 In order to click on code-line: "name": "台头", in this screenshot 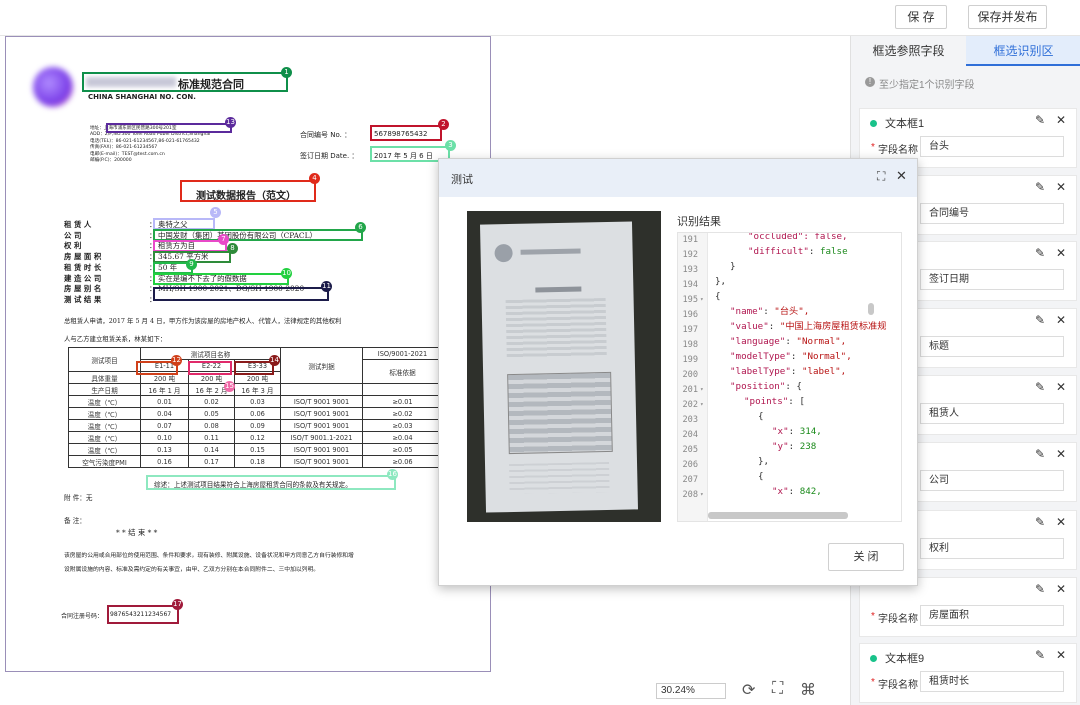, I will do `click(759, 311)`.